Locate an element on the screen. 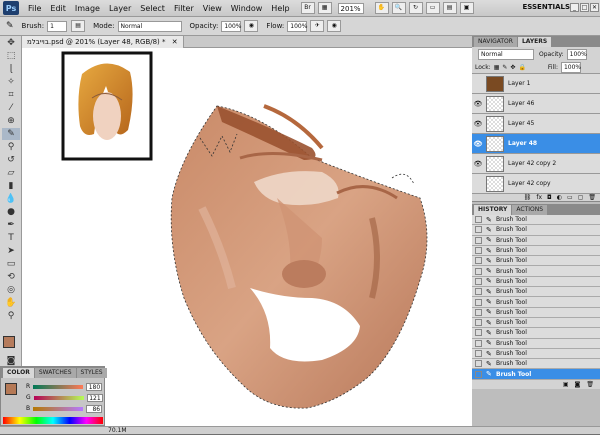 Image resolution: width=600 pixels, height=435 pixels. rotate-view-icon: ↻ is located at coordinates (415, 8).